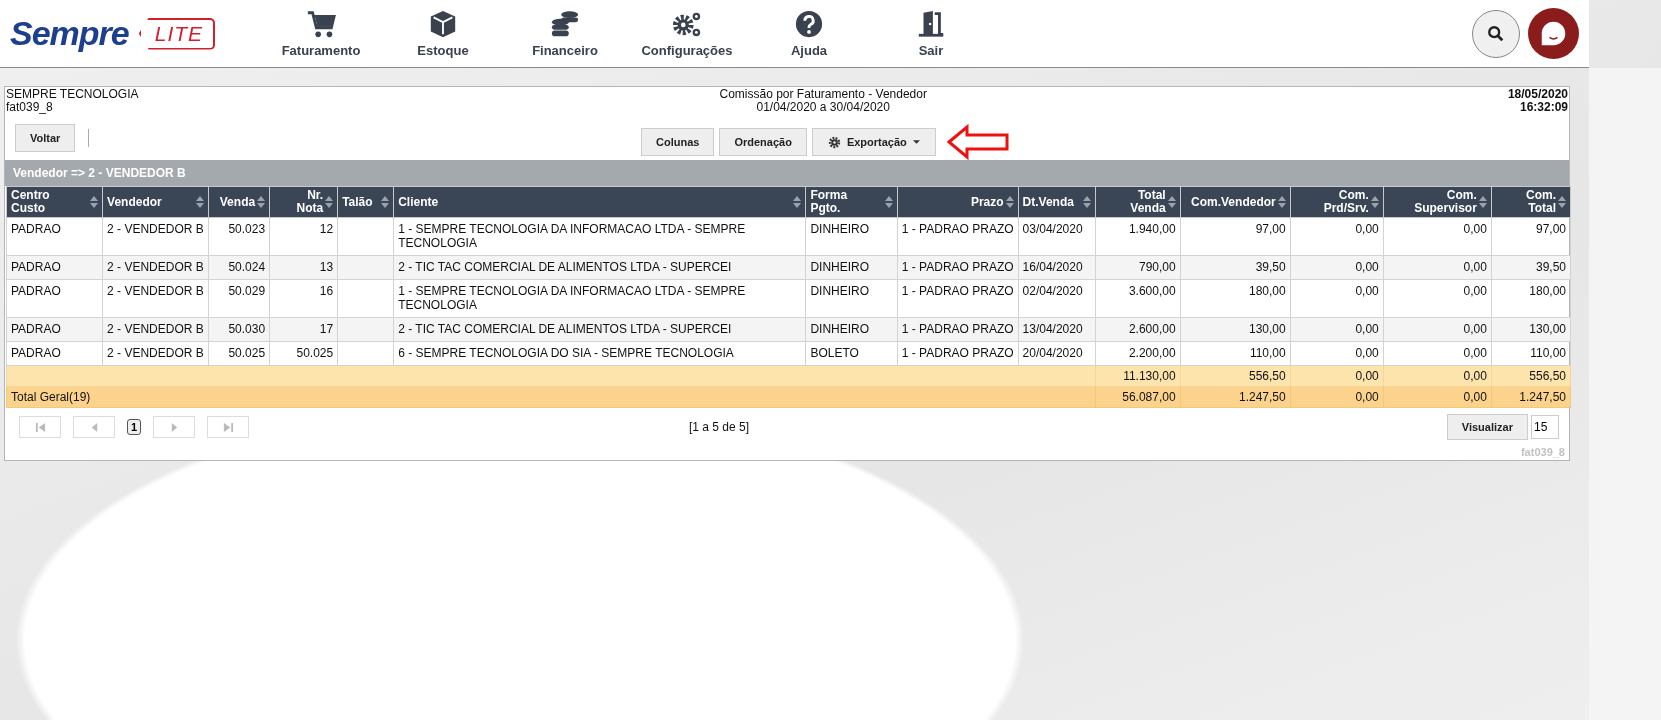  What do you see at coordinates (678, 142) in the screenshot?
I see `toolbar-button: Colunas` at bounding box center [678, 142].